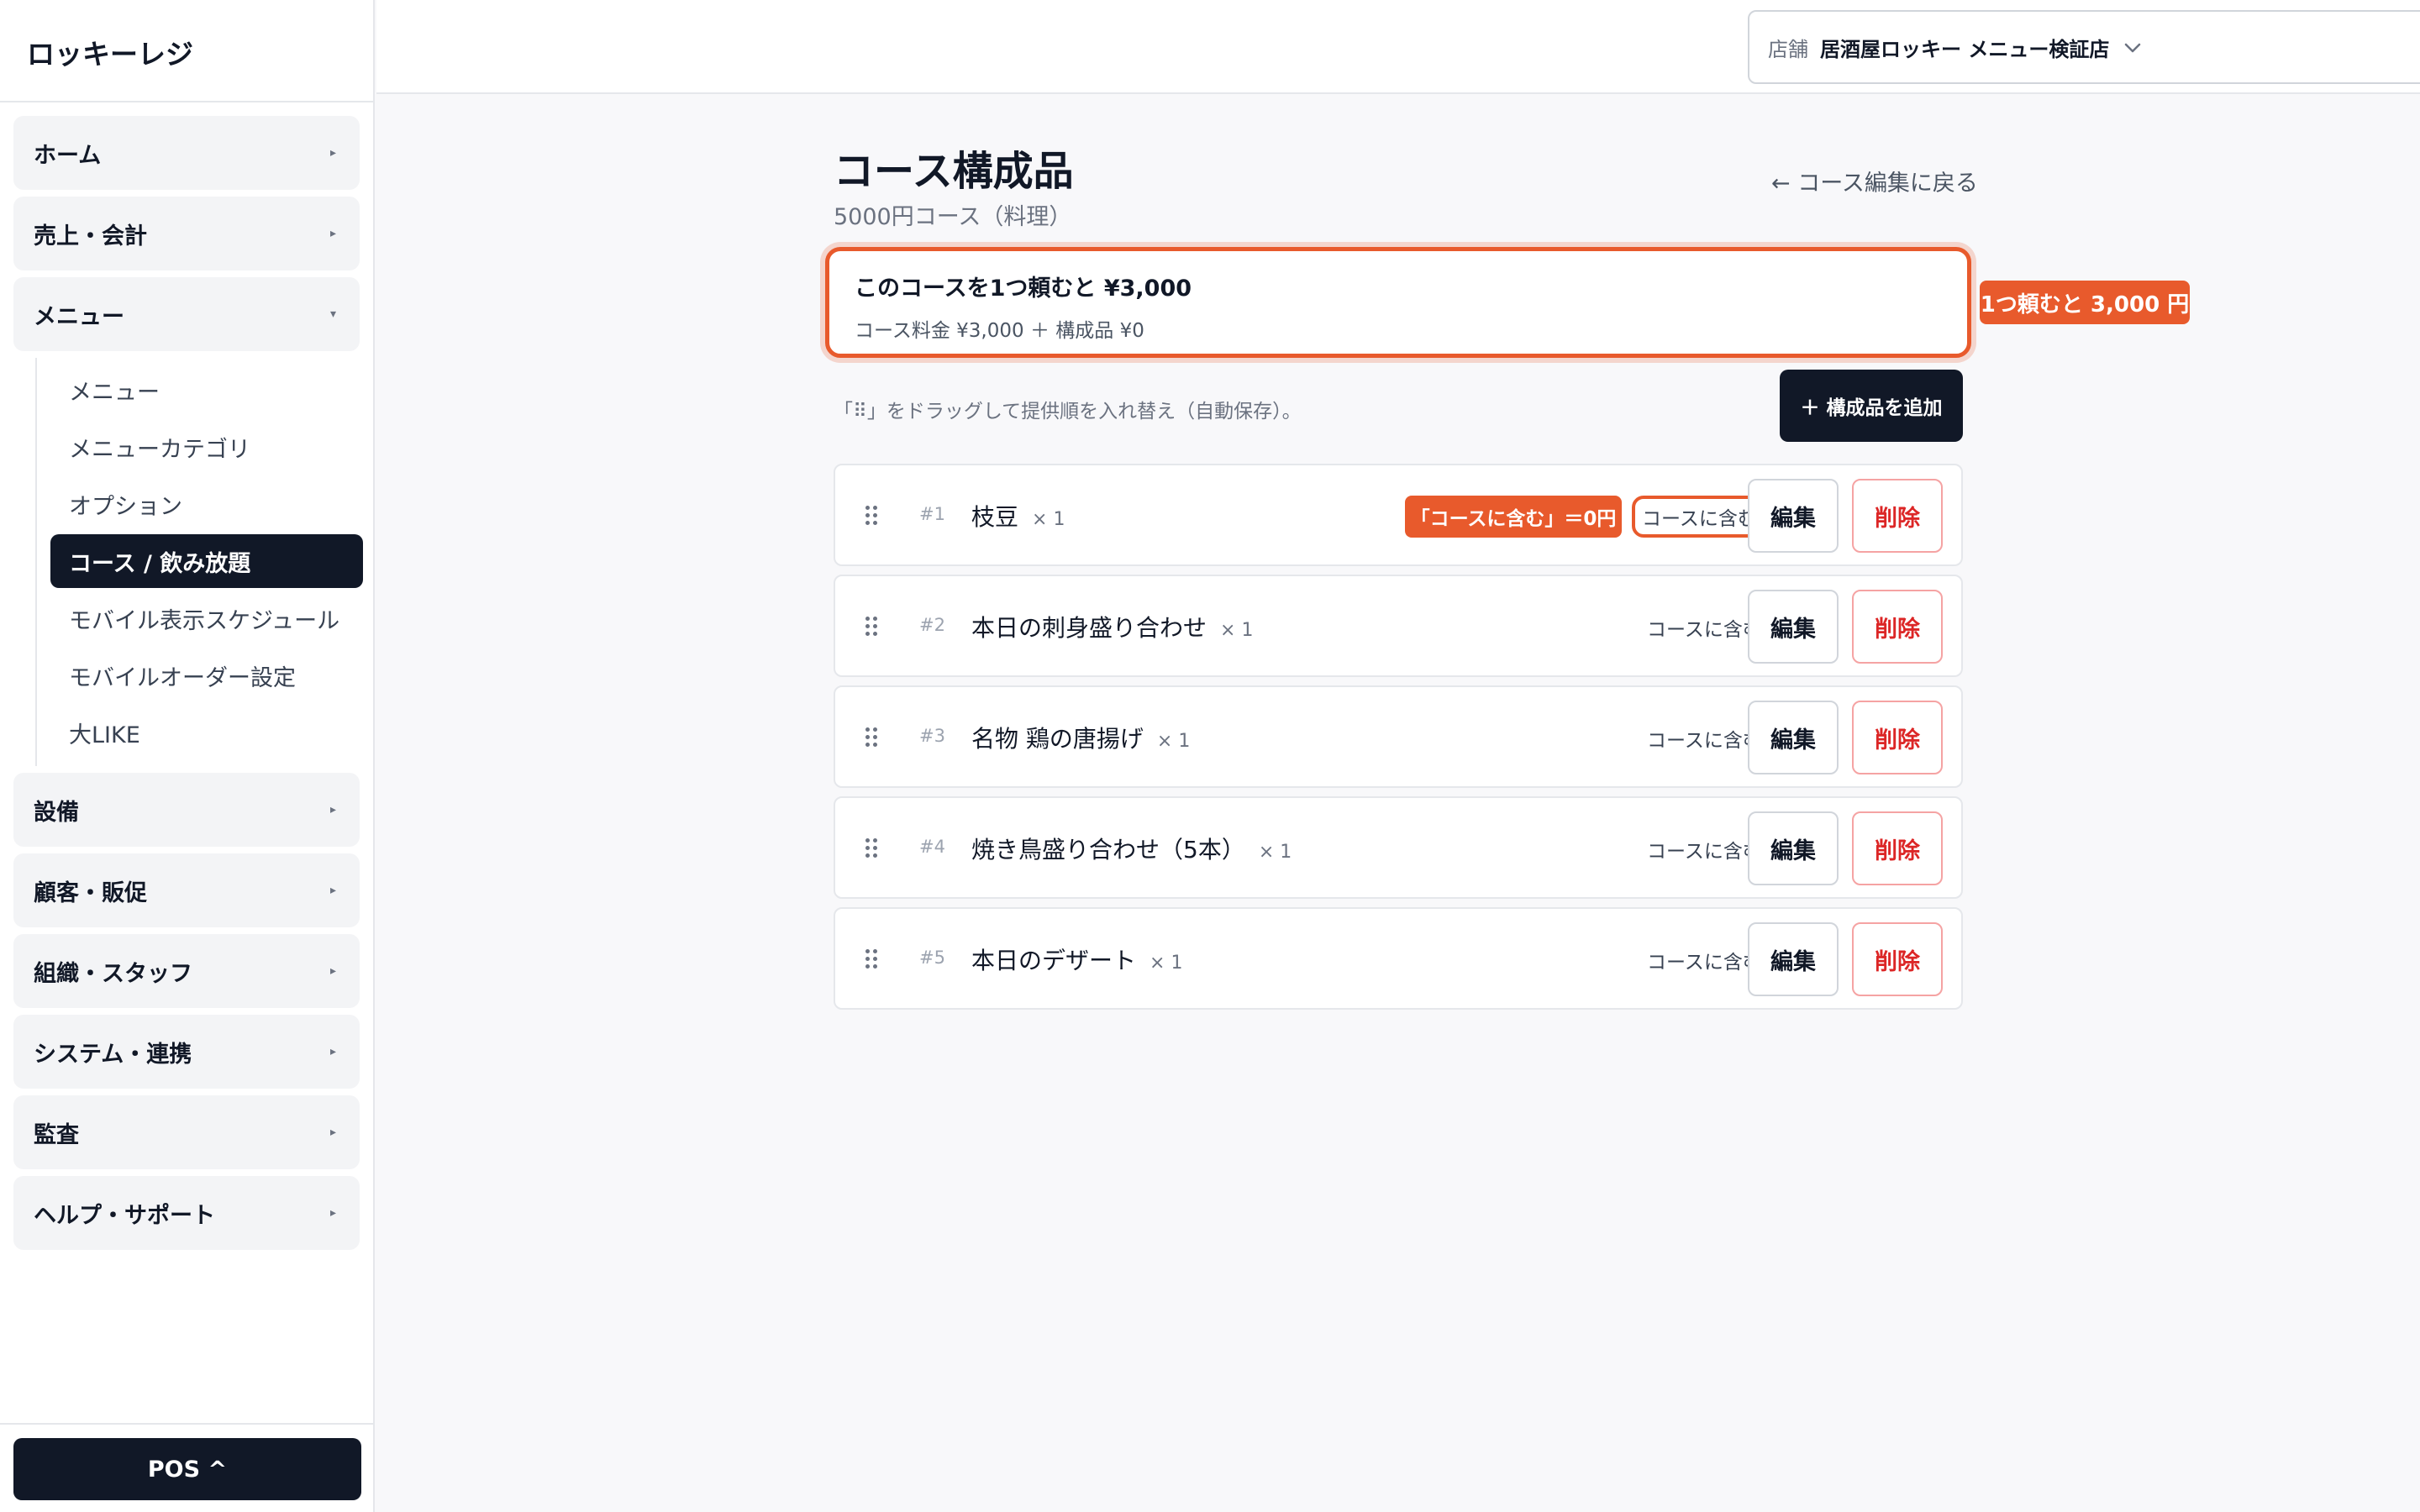  I want to click on item-number: #3, so click(932, 736).